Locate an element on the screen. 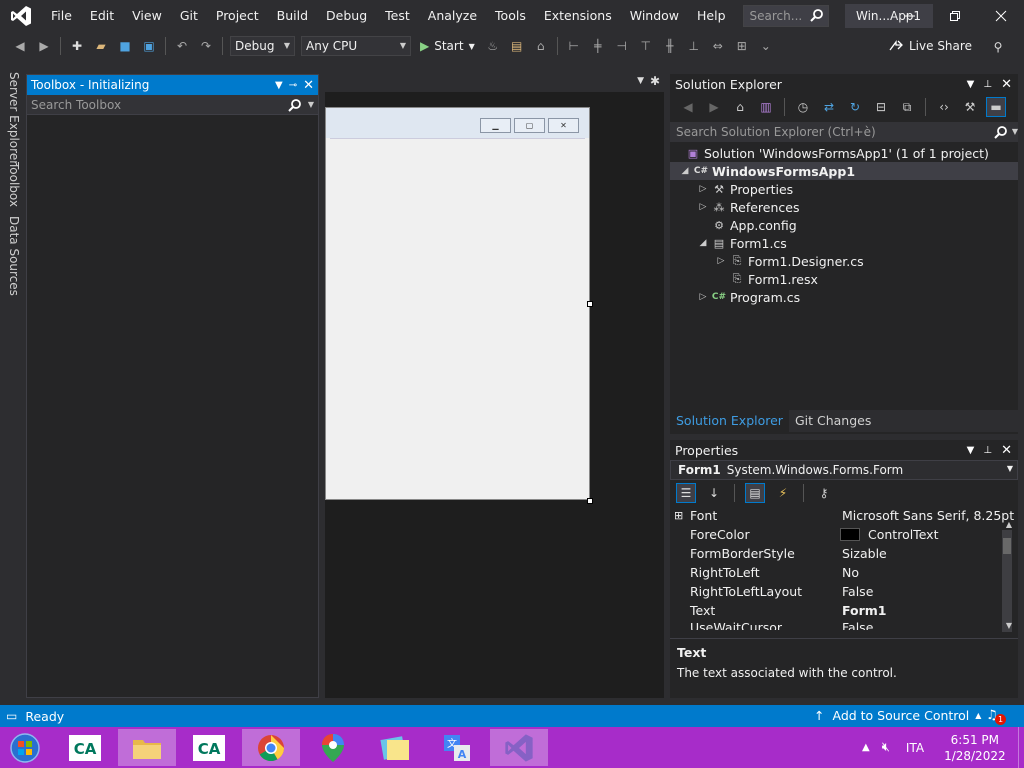 This screenshot has width=1024, height=768. property-value: Microsoft Sans Serif, 8.25pt is located at coordinates (928, 515).